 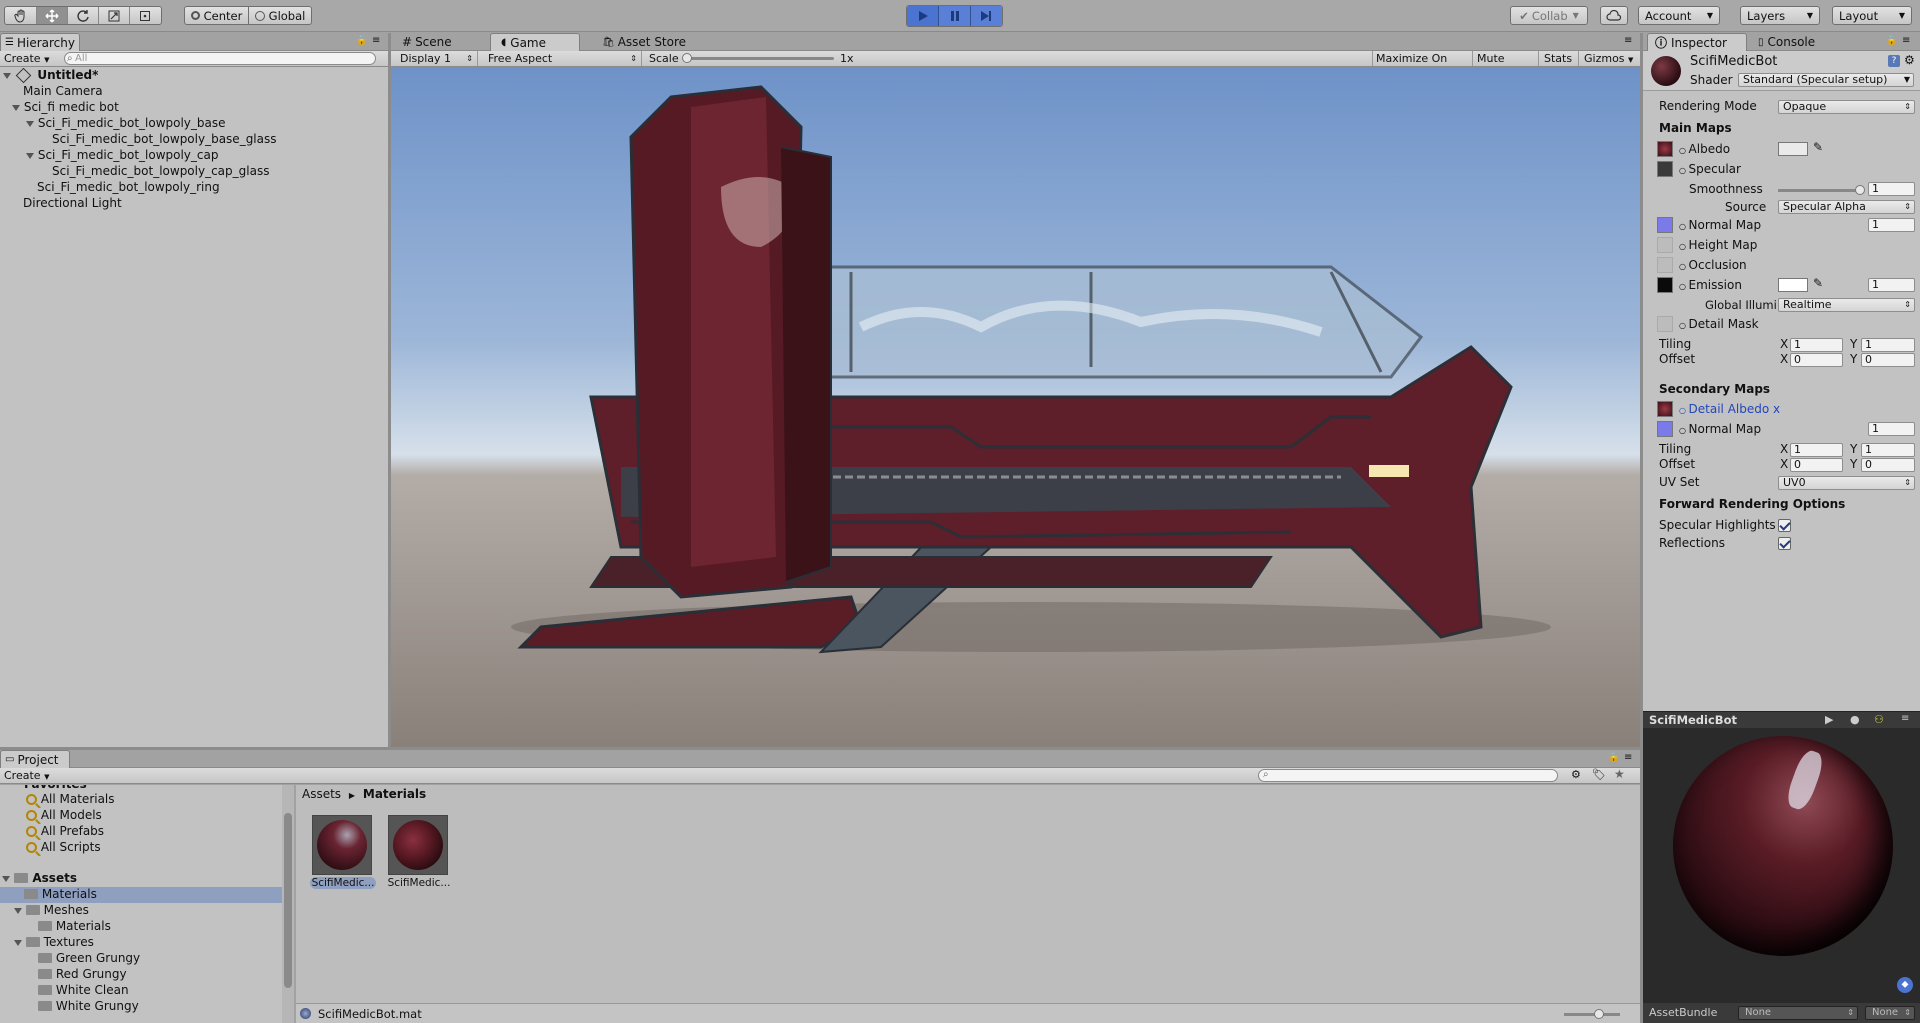 What do you see at coordinates (26, 775) in the screenshot?
I see `project-create-button: Create ▼` at bounding box center [26, 775].